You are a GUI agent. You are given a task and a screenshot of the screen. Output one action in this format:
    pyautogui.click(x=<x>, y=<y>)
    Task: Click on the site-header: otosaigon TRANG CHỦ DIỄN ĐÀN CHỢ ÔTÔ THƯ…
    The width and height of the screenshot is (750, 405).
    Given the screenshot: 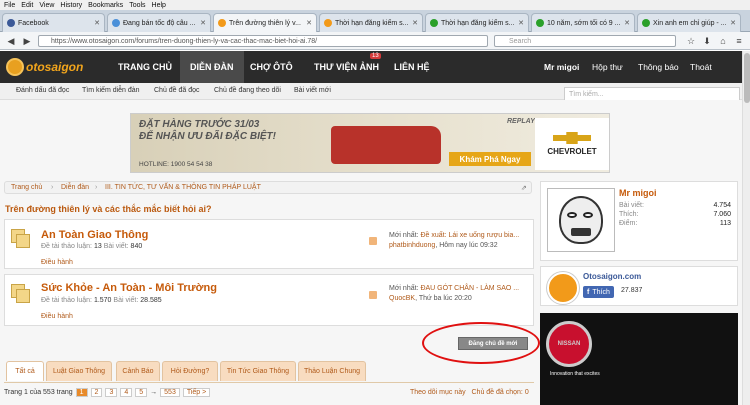 What is the action you would take?
    pyautogui.click(x=371, y=67)
    